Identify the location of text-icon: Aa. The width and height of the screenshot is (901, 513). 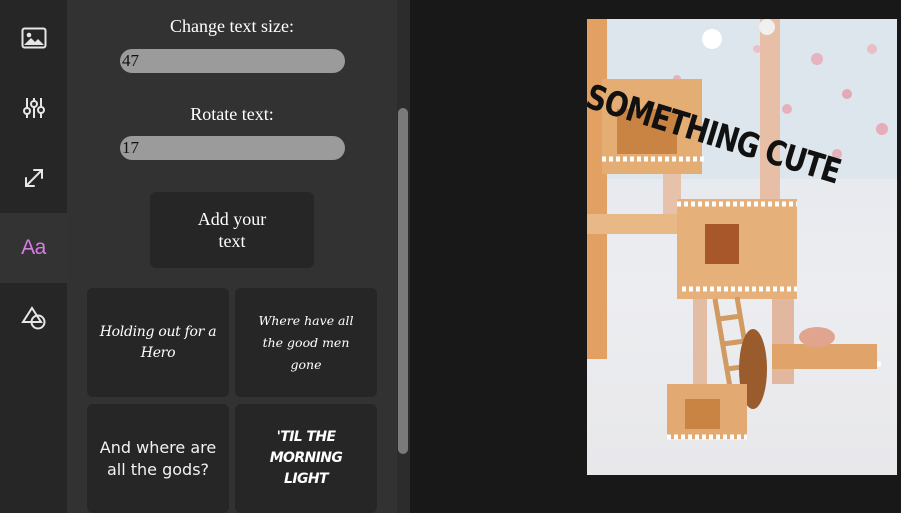
(33, 247).